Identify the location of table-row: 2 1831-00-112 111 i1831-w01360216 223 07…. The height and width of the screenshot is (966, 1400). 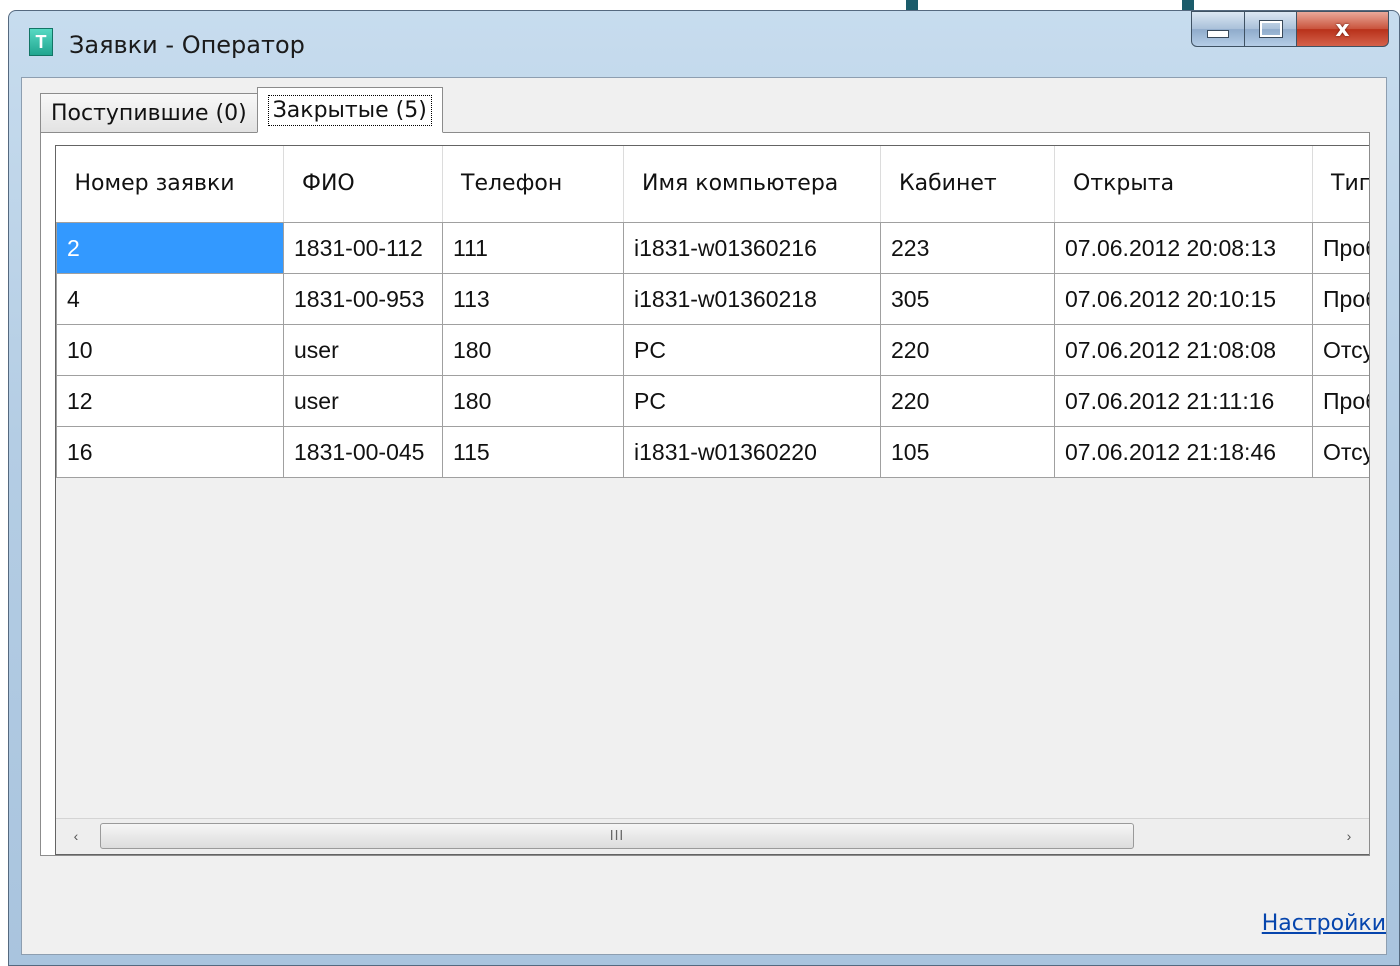
(712, 248).